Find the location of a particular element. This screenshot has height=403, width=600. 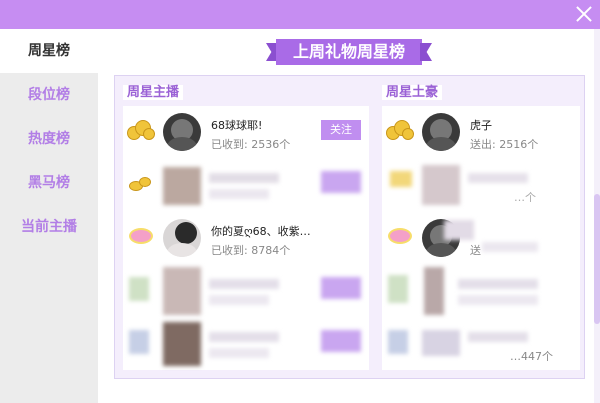

list-item: 你的夏ღ68、收紫… 已收到: 8784个 is located at coordinates (246, 238).